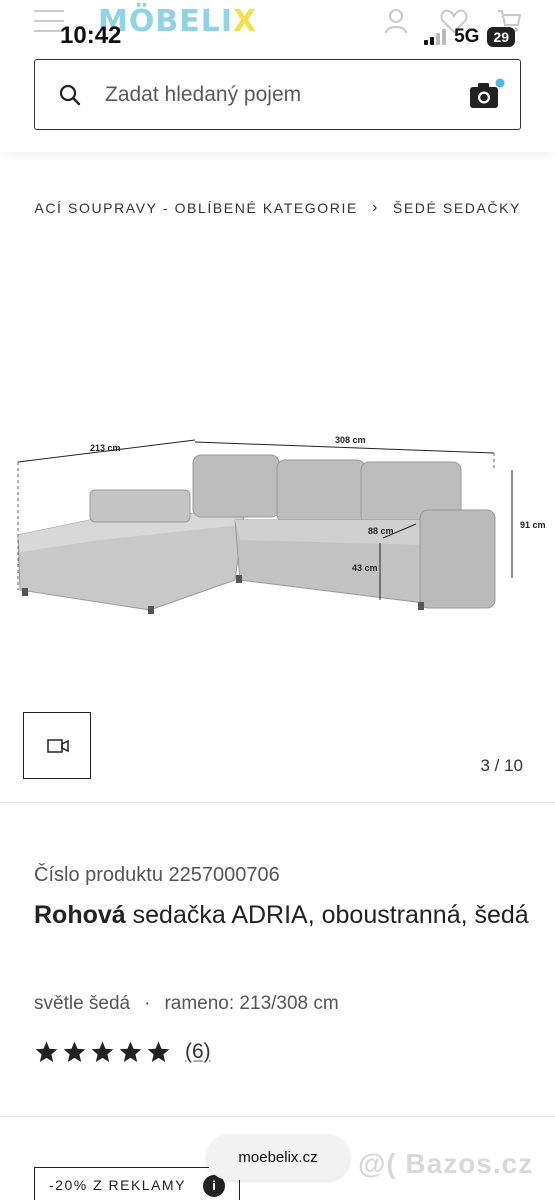 The width and height of the screenshot is (555, 1200). What do you see at coordinates (177, 21) in the screenshot?
I see `site-logo: MÖBELIX` at bounding box center [177, 21].